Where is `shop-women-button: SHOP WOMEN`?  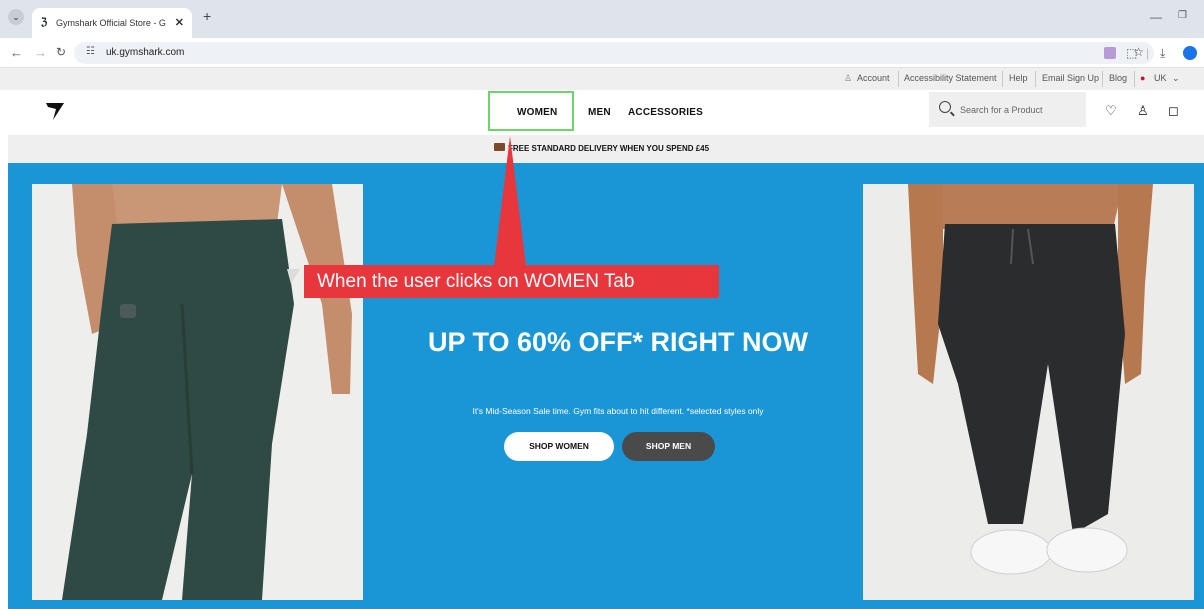 shop-women-button: SHOP WOMEN is located at coordinates (559, 446).